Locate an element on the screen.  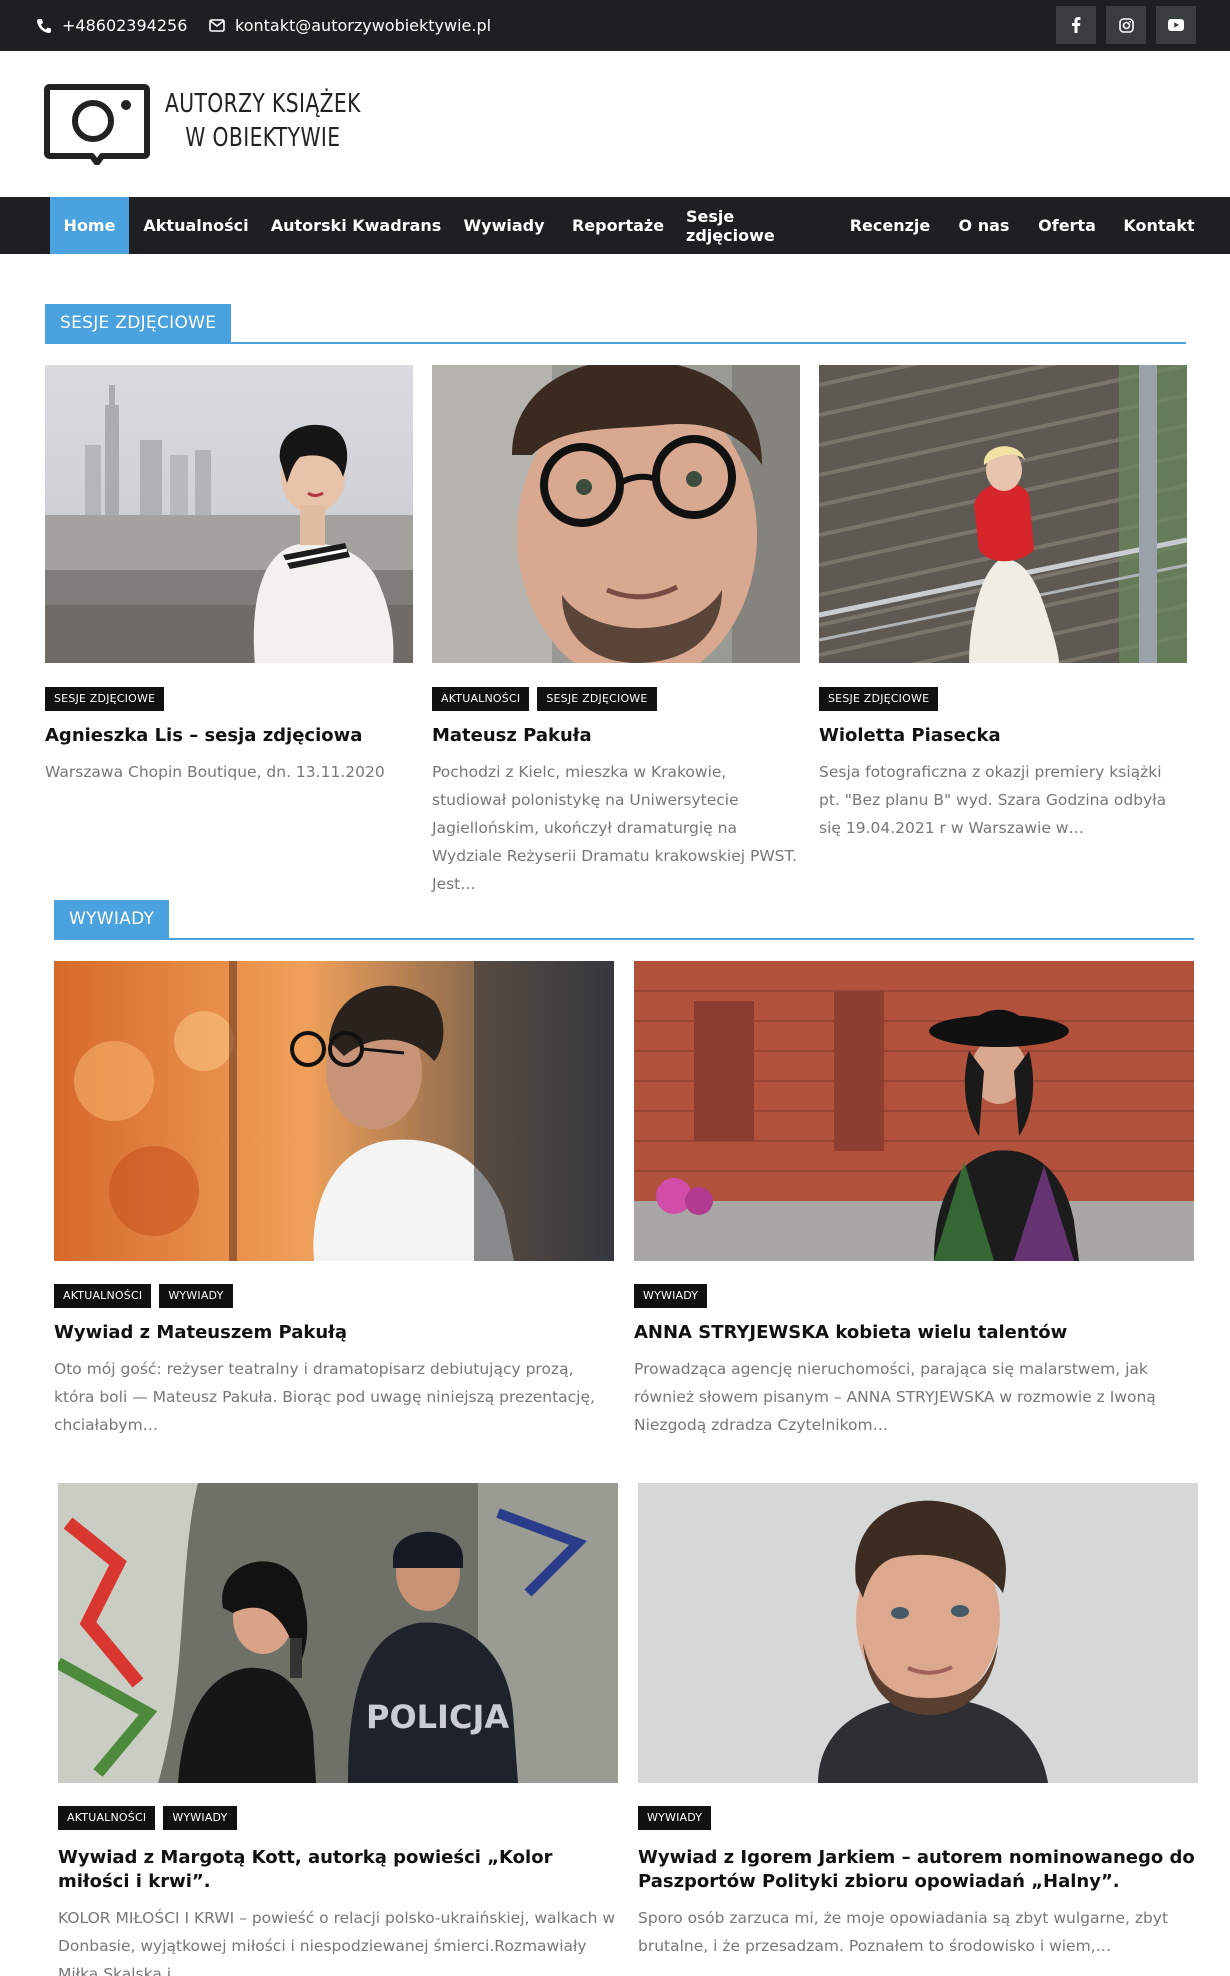
post-card: POLICJA AKTUALNOŚCI WYWIADY is located at coordinates (338, 1658).